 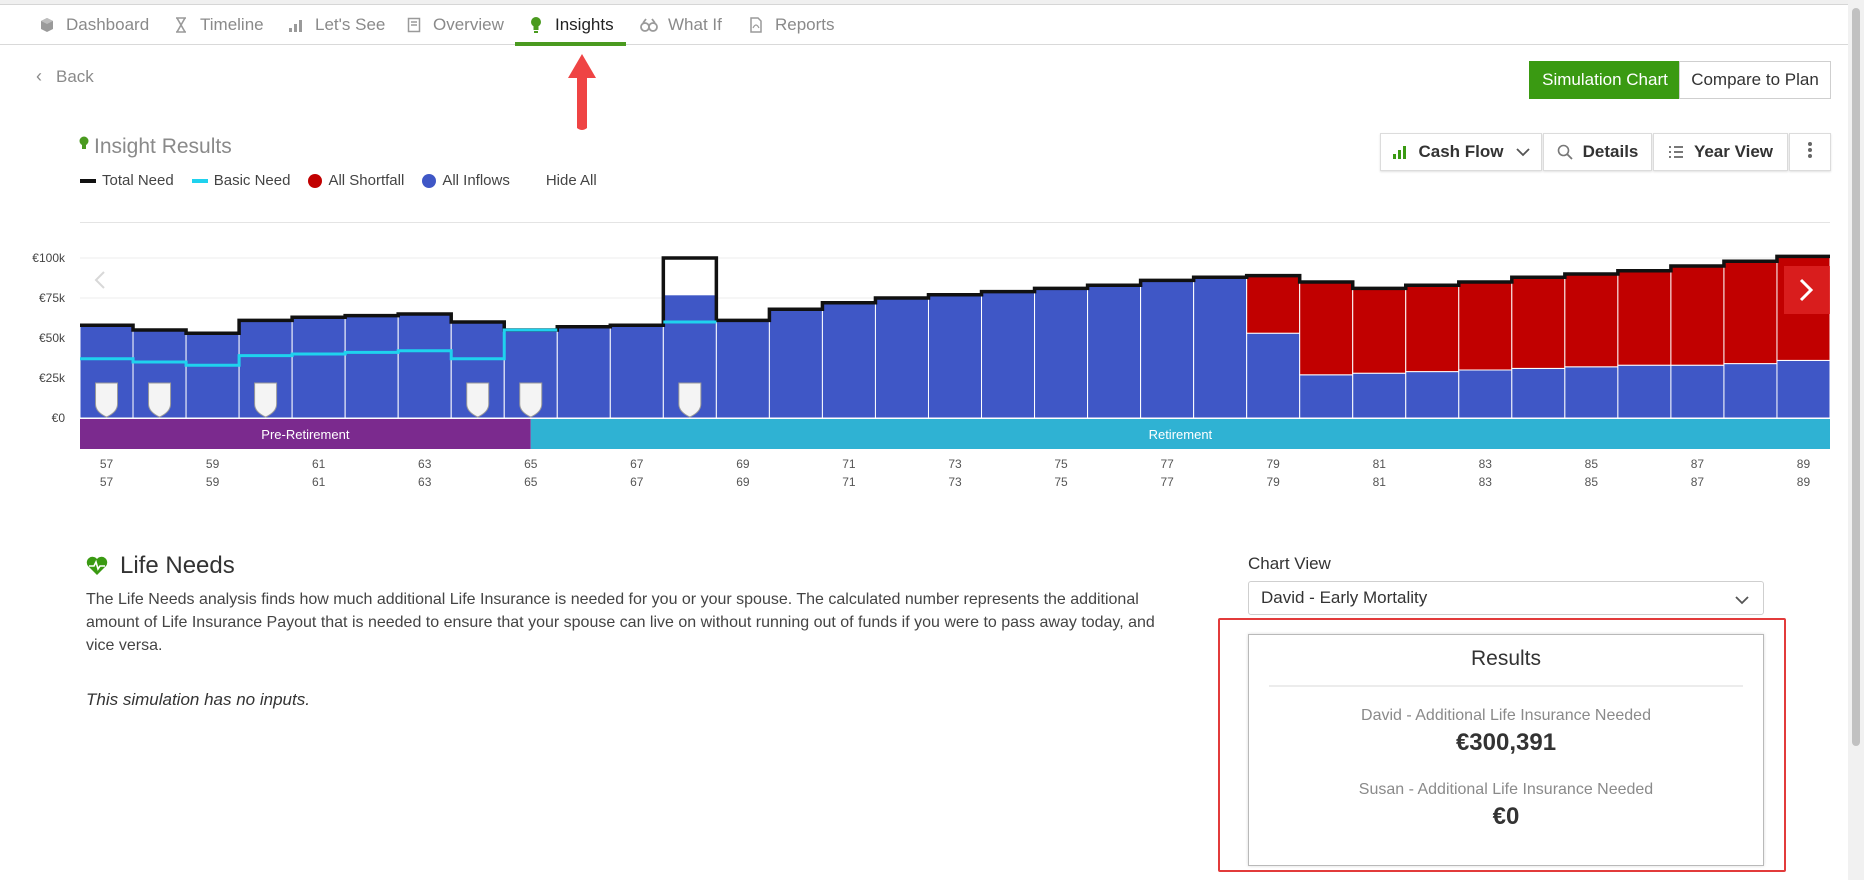 What do you see at coordinates (88, 180) in the screenshot?
I see `total-need-swatch` at bounding box center [88, 180].